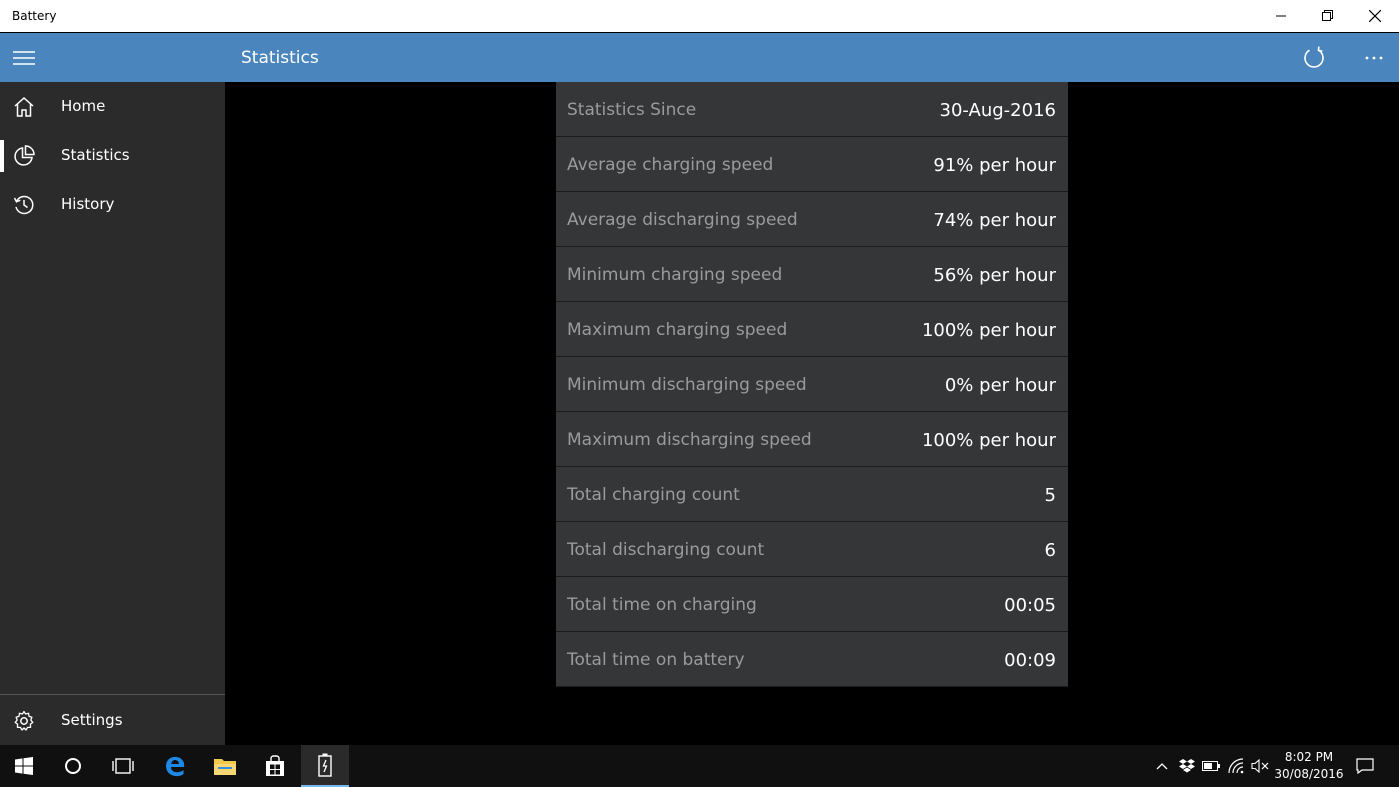 This screenshot has height=787, width=1399. I want to click on folder-icon, so click(225, 767).